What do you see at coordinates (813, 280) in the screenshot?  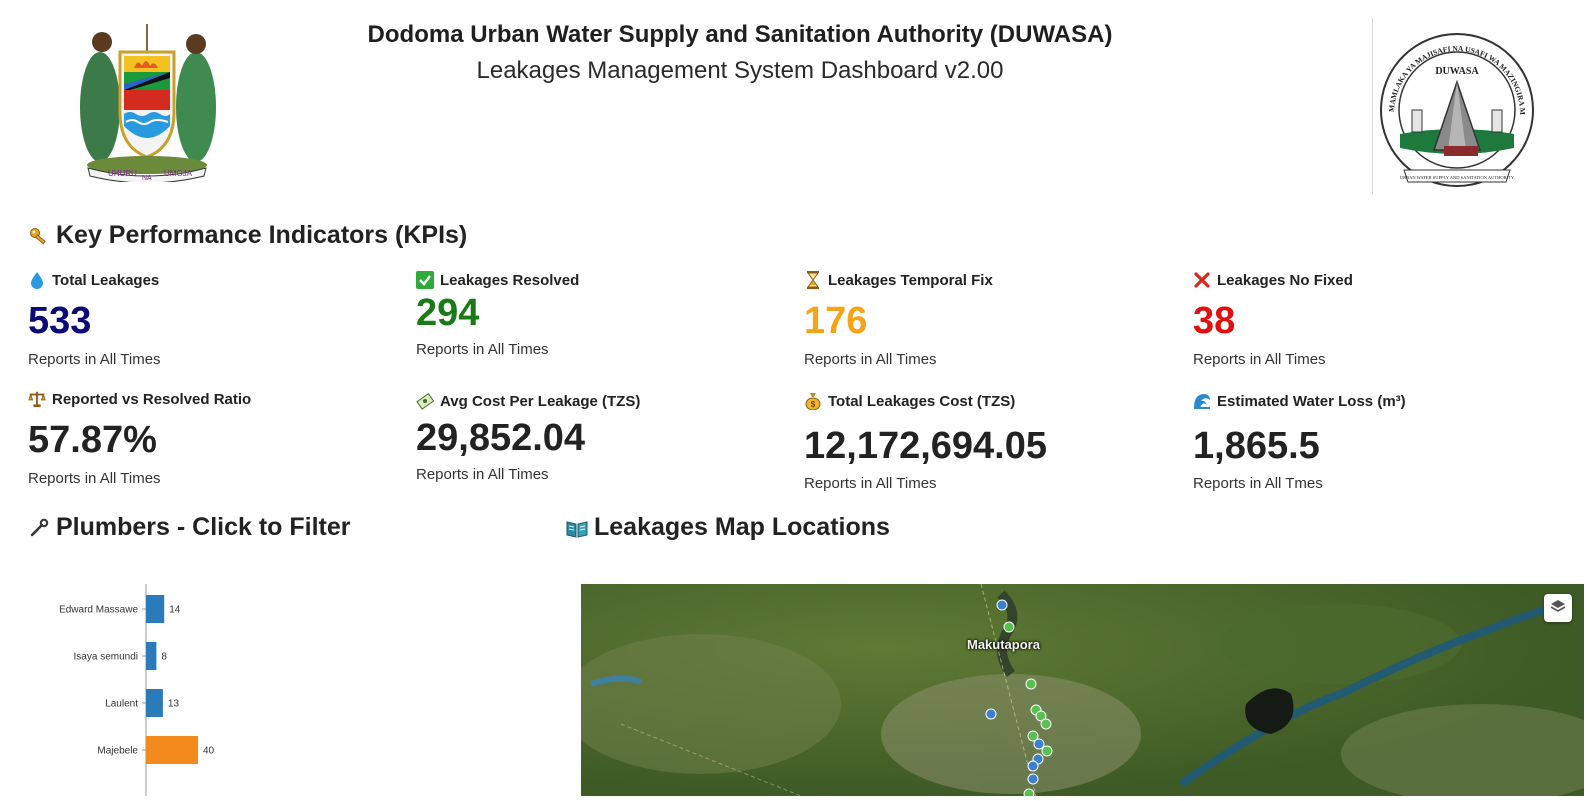 I see `hourglass-icon` at bounding box center [813, 280].